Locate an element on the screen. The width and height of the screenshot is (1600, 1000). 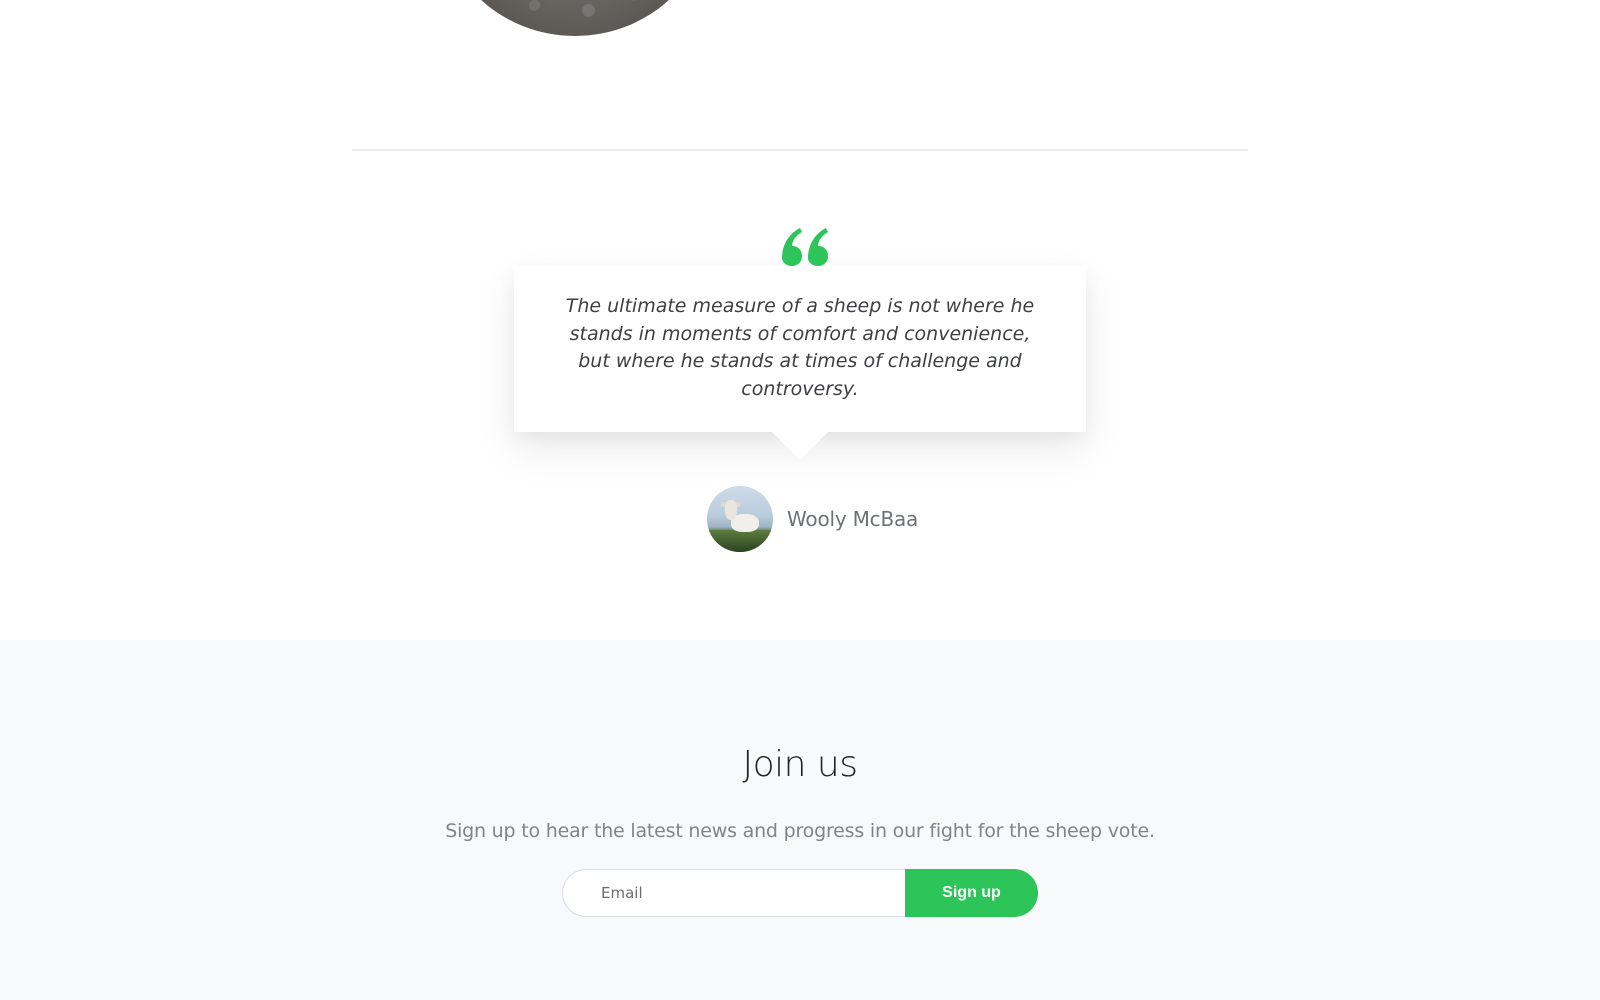
avatar-sheep-head is located at coordinates (731, 510).